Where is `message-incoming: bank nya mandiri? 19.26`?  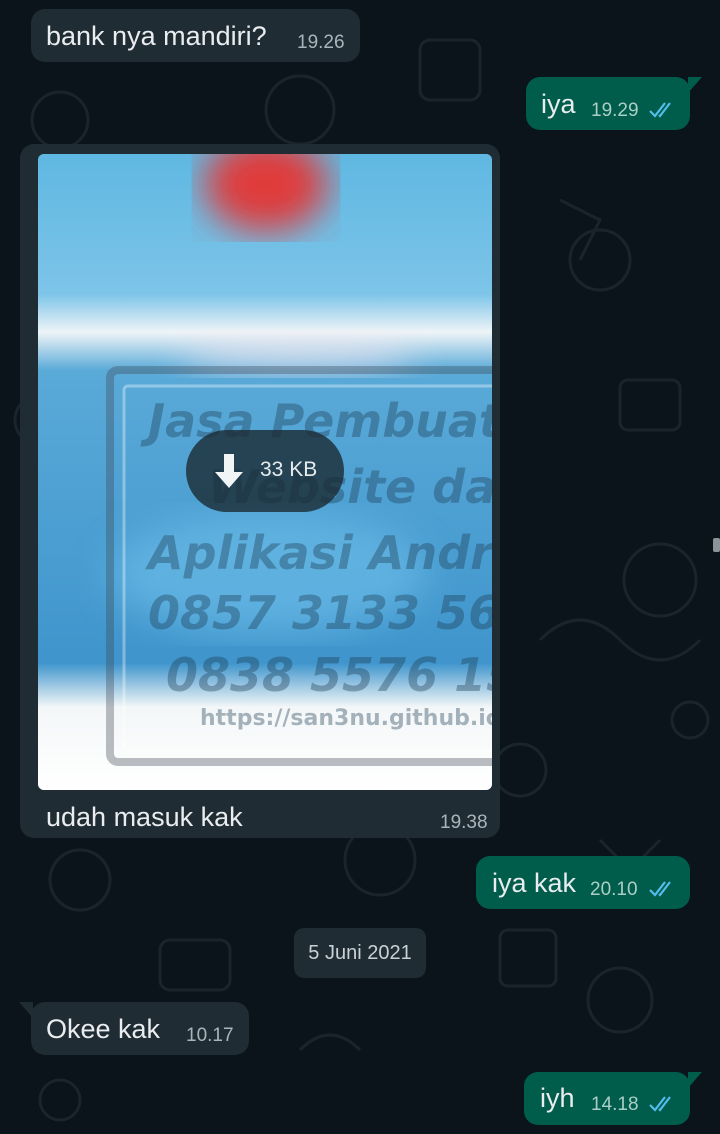
message-incoming: bank nya mandiri? 19.26 is located at coordinates (195, 35).